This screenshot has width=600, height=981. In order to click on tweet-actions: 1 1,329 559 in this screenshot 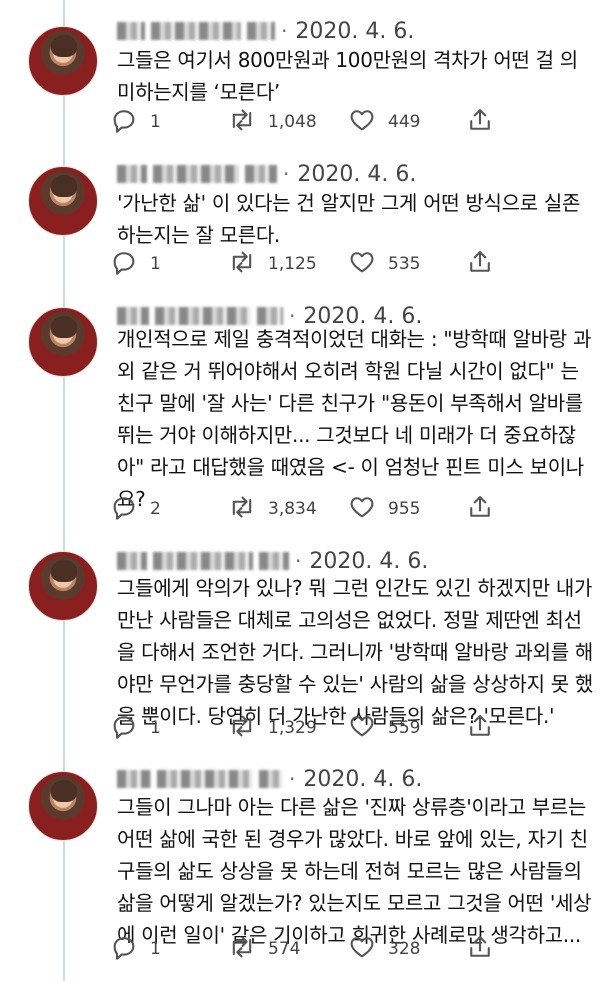, I will do `click(310, 728)`.